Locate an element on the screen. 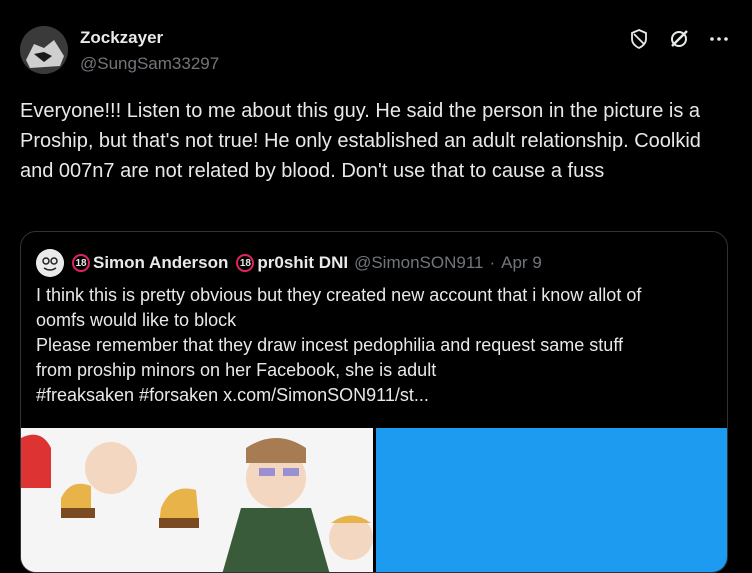 The width and height of the screenshot is (752, 573). shield-icon is located at coordinates (639, 39).